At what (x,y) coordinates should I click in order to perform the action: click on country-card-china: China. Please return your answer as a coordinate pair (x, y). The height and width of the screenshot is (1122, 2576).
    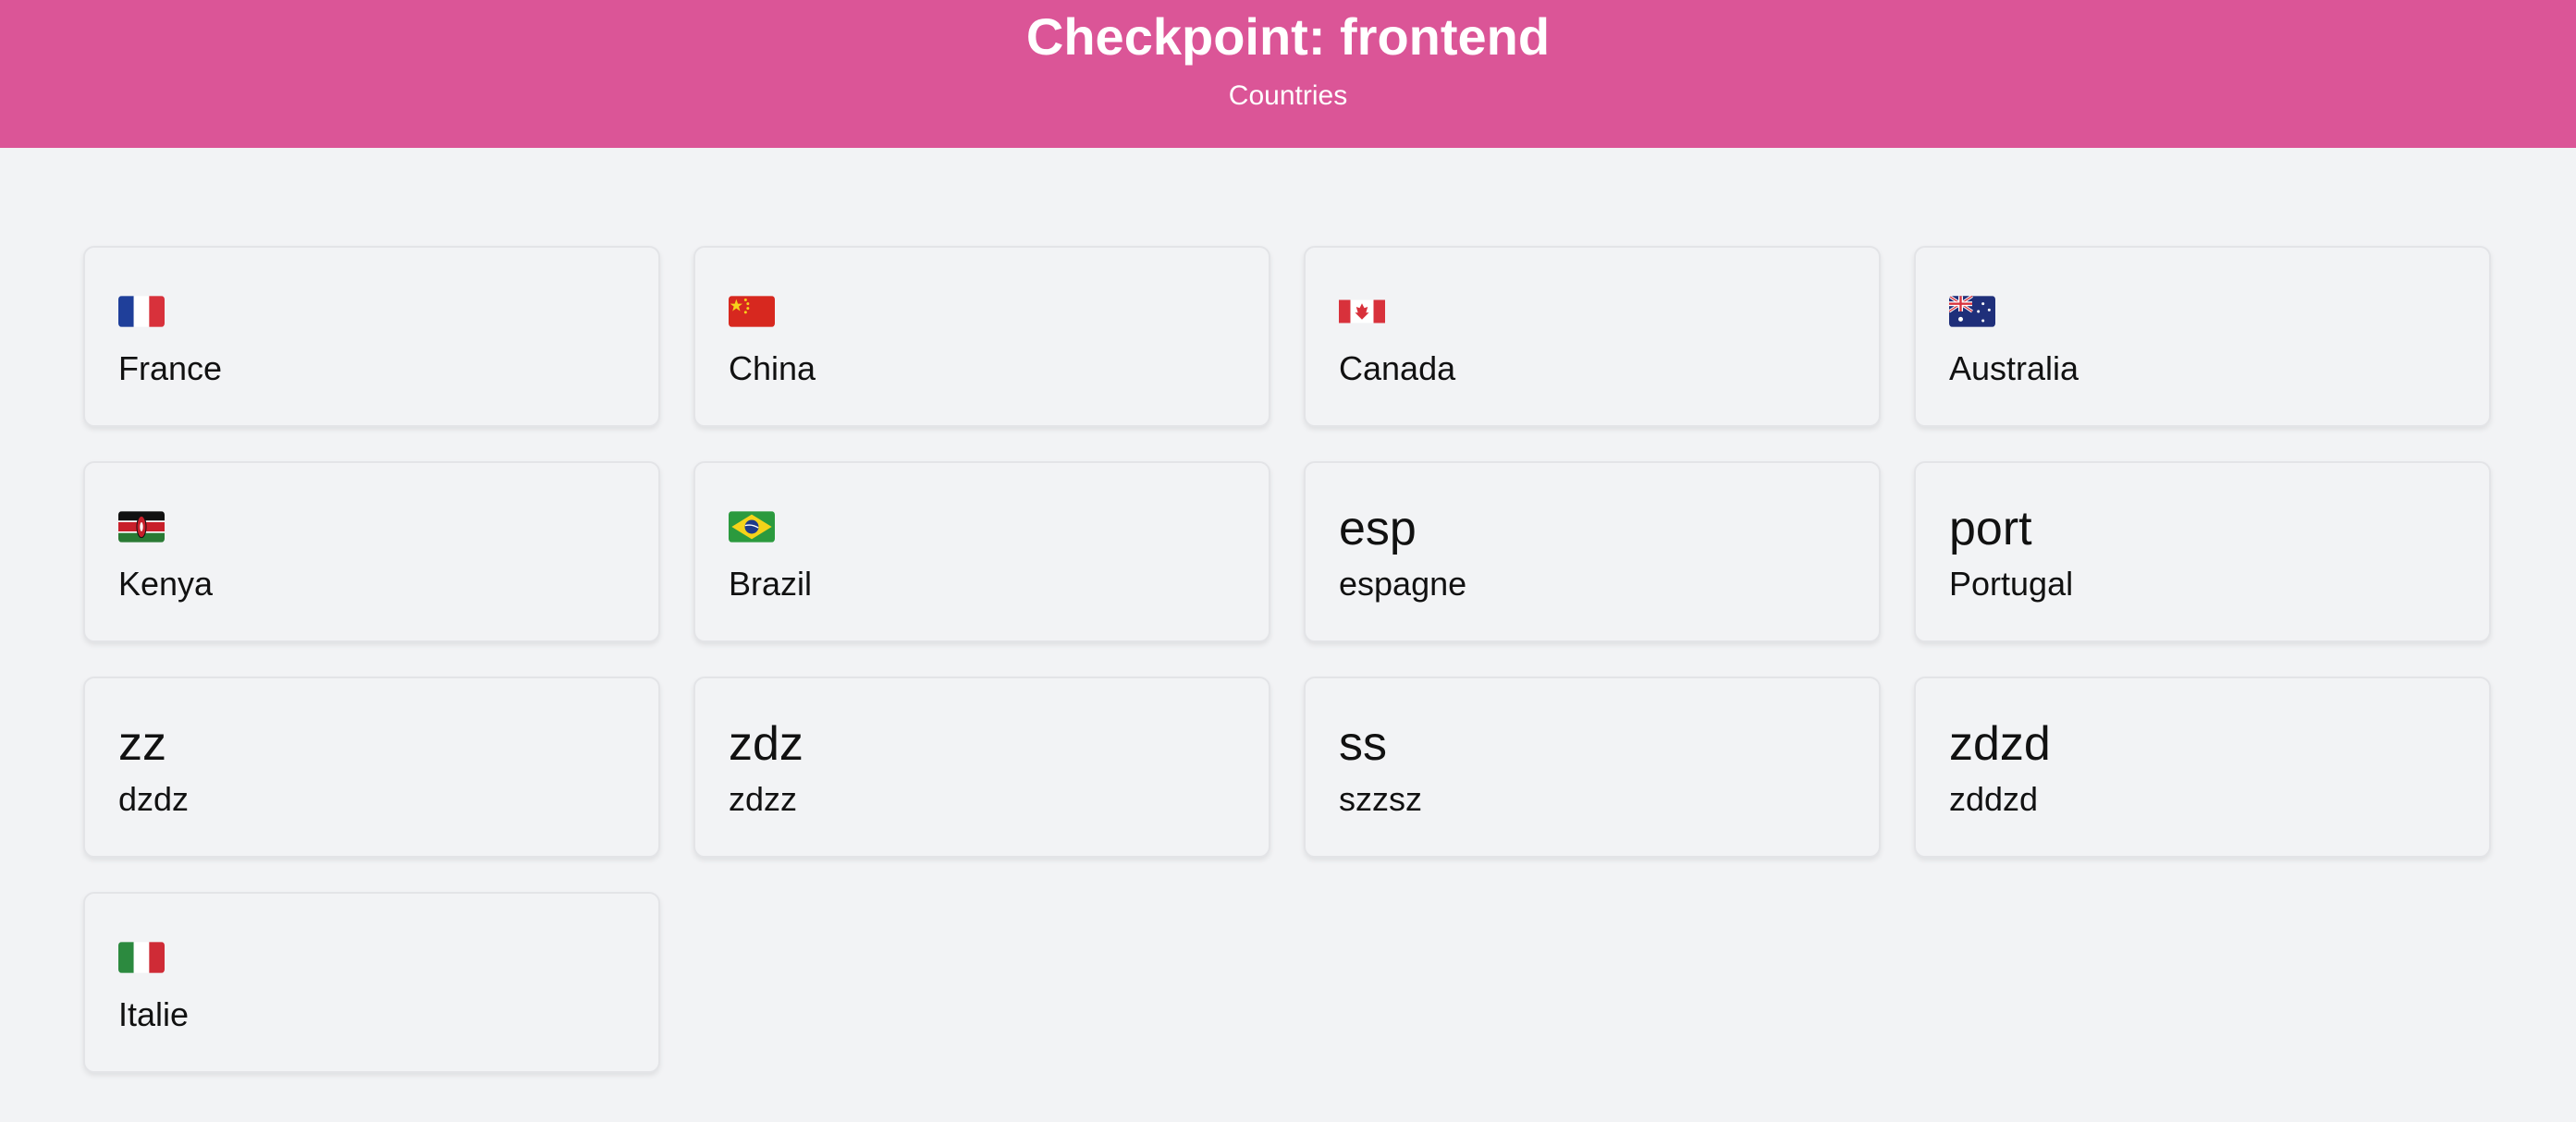
    Looking at the image, I should click on (981, 336).